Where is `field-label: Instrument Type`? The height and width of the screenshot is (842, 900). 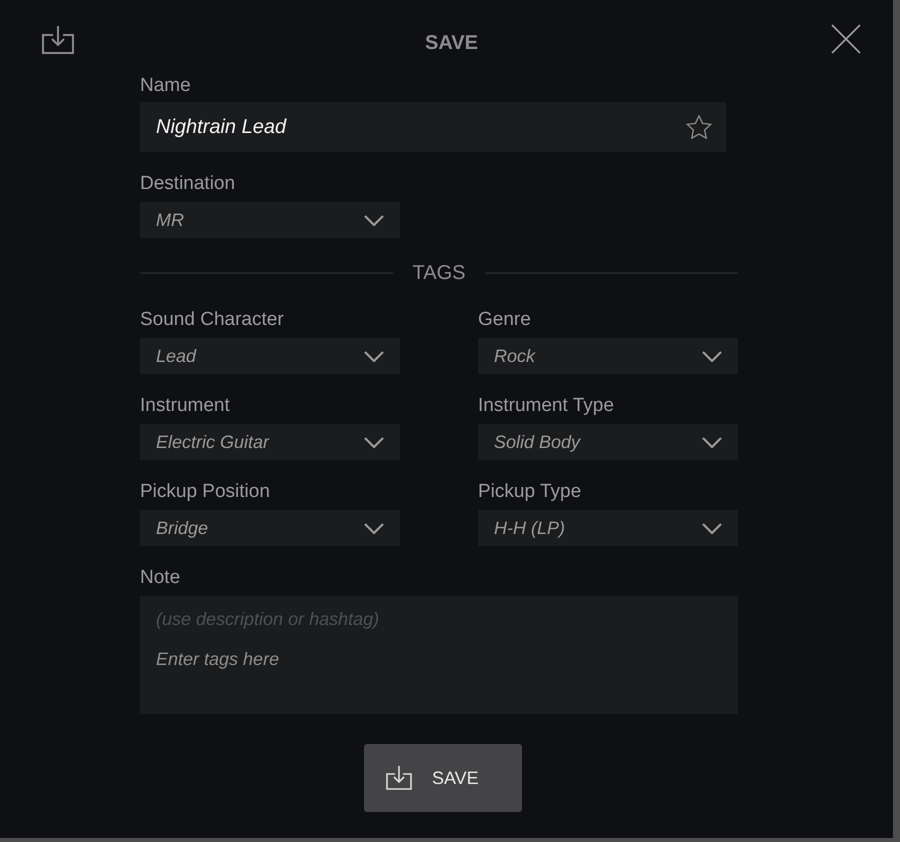
field-label: Instrument Type is located at coordinates (546, 406).